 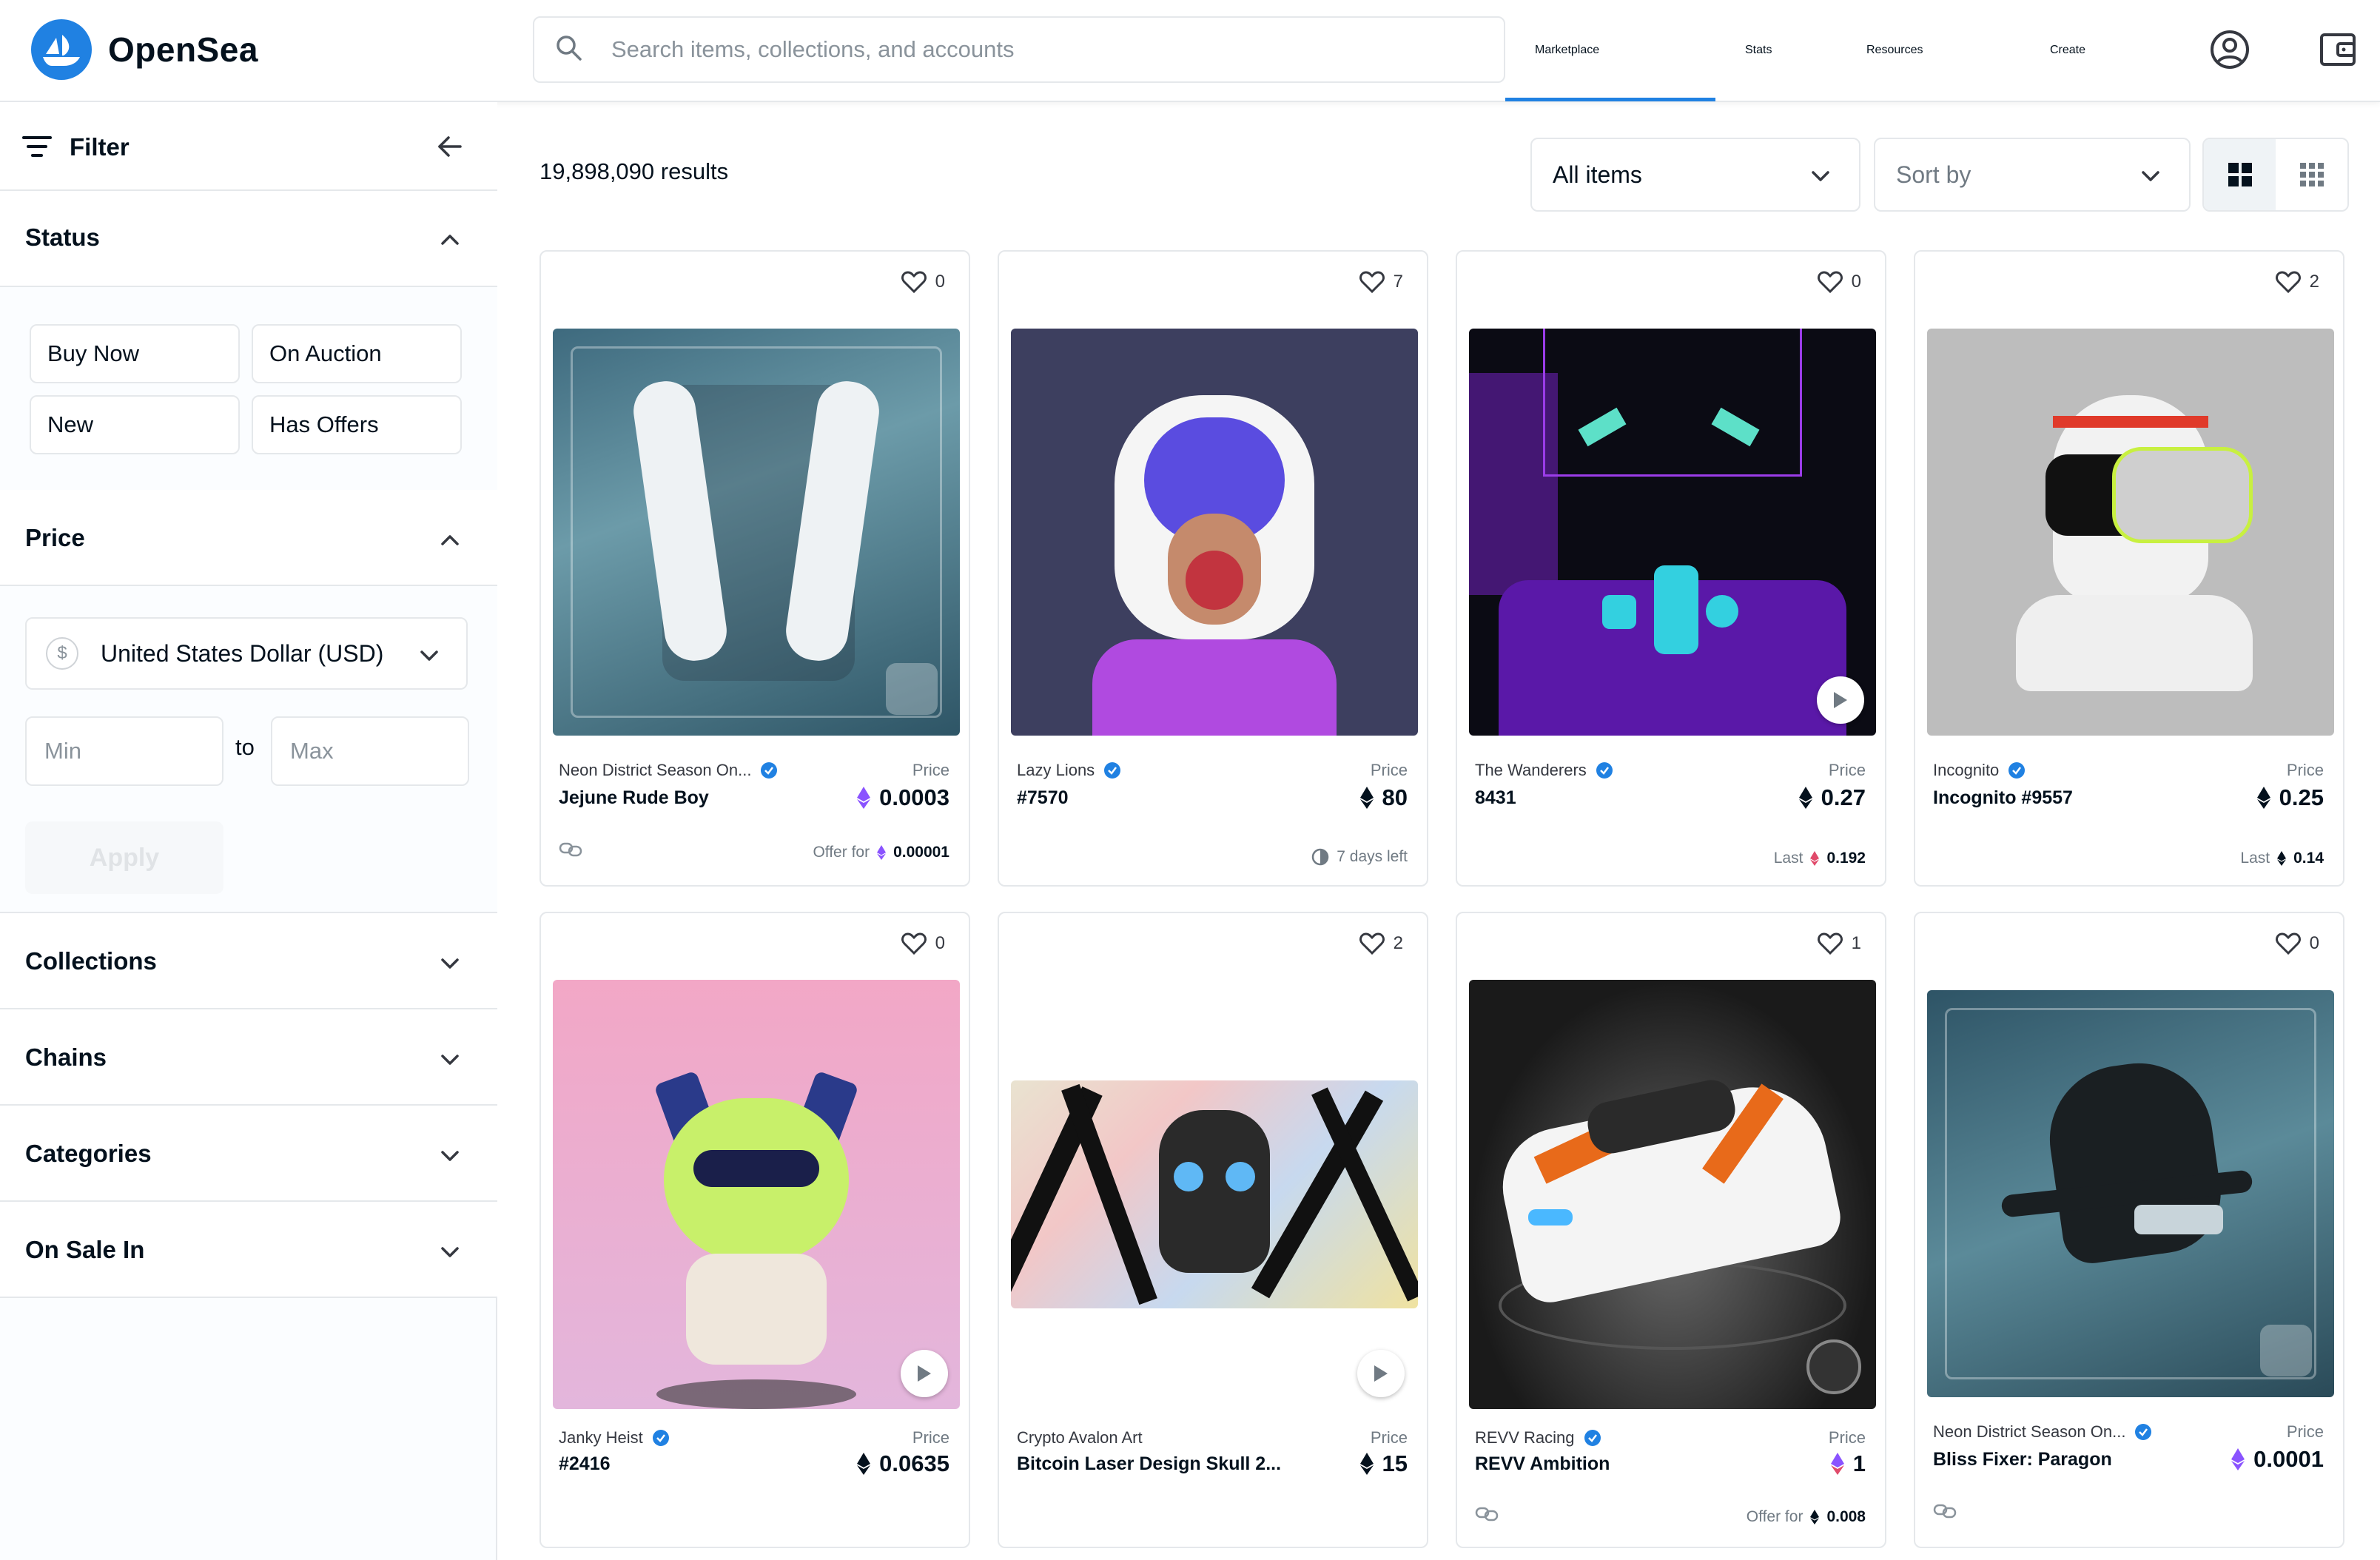 I want to click on items-filter-value: All items, so click(x=1598, y=174).